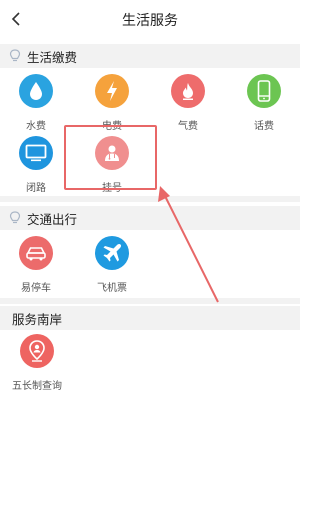 This screenshot has width=320, height=522. I want to click on section-header-transport: 交通出行, so click(150, 218).